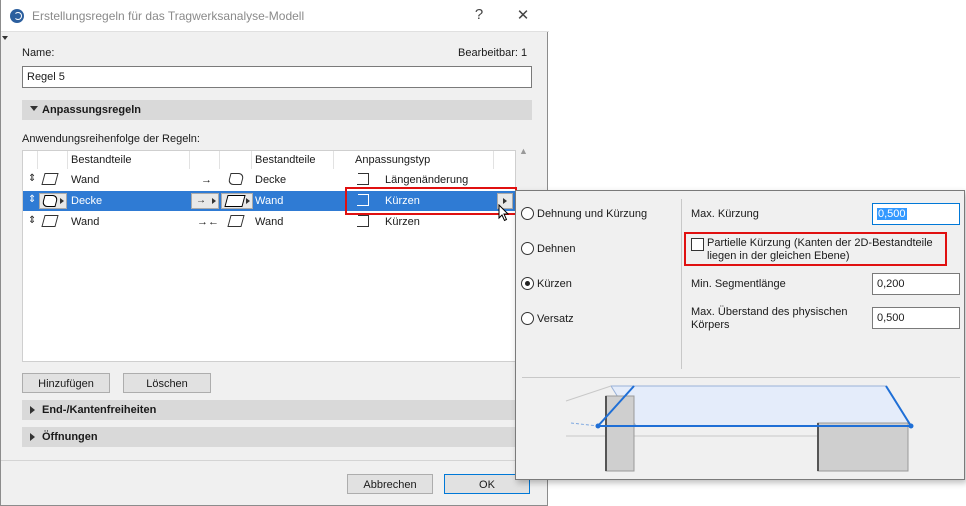 This screenshot has width=966, height=506. I want to click on table-row: ⇕ Wand → Decke Längenänderung, so click(269, 180).